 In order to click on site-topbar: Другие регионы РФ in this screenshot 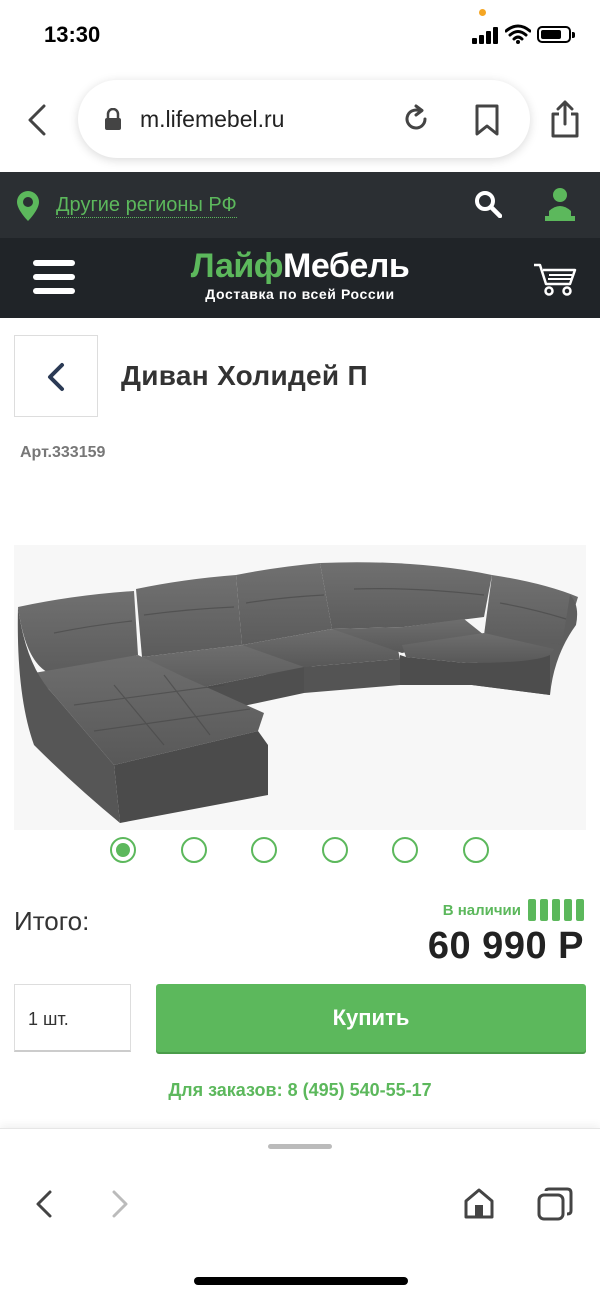, I will do `click(300, 205)`.